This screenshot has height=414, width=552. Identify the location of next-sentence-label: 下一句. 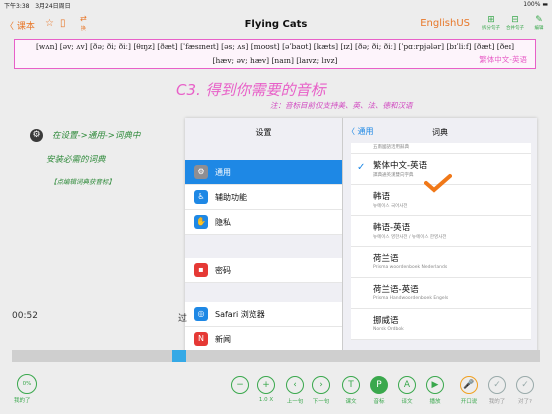
(321, 402).